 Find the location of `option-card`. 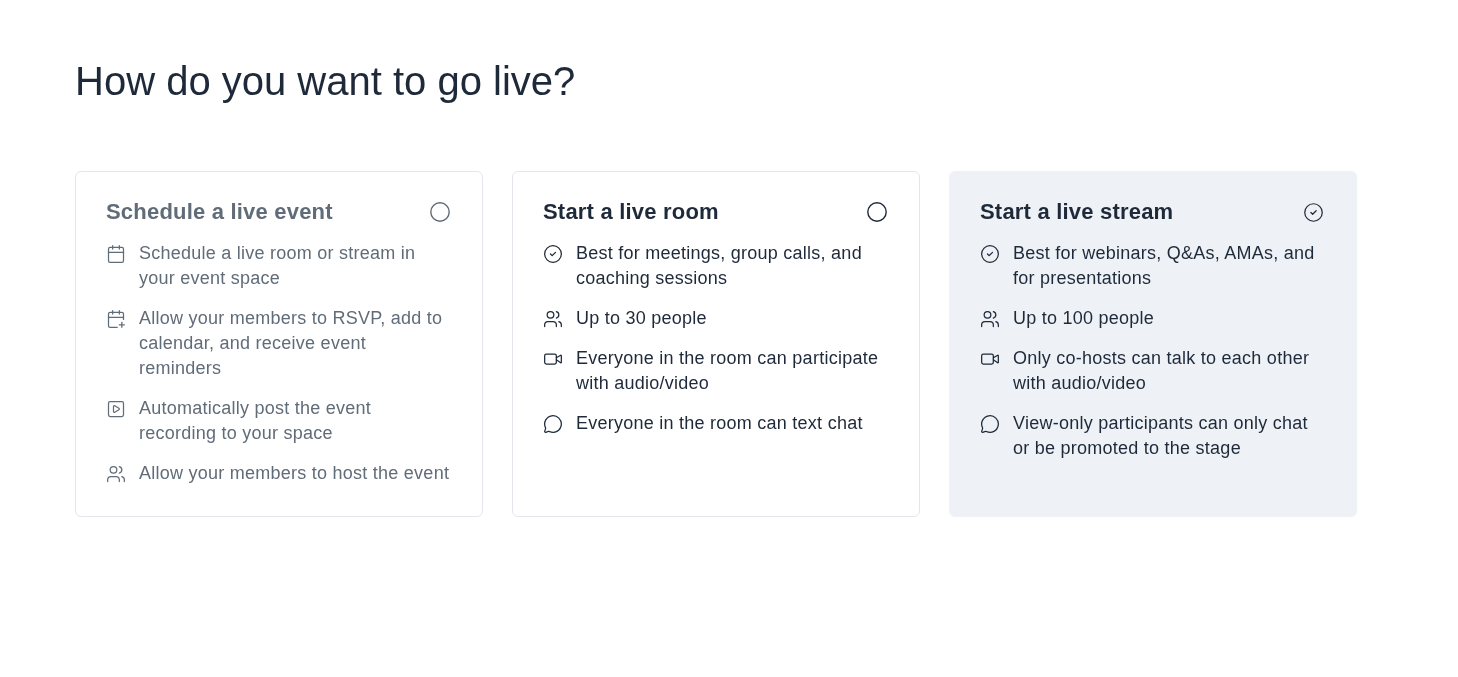

option-card is located at coordinates (1153, 344).